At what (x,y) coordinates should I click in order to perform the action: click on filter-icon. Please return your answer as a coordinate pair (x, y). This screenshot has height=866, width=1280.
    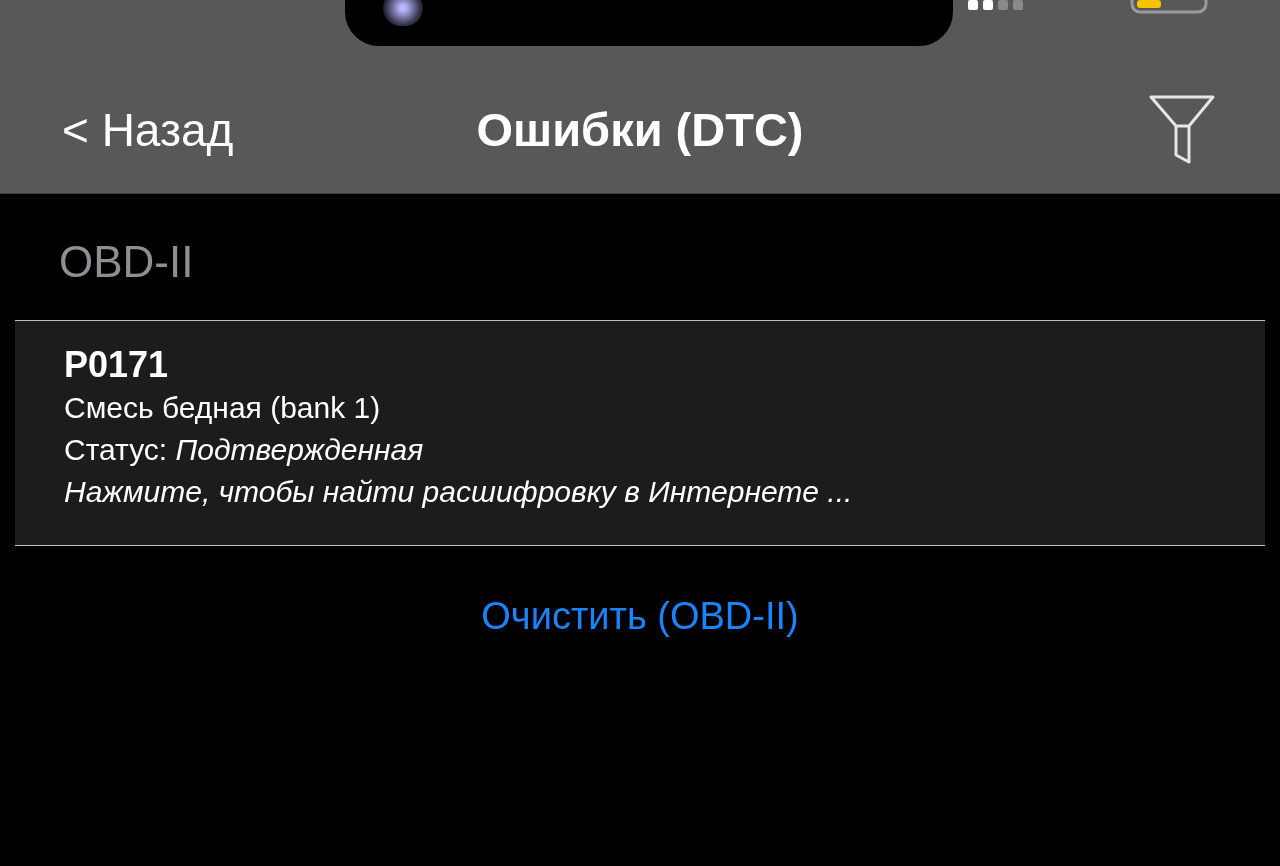
    Looking at the image, I should click on (1182, 129).